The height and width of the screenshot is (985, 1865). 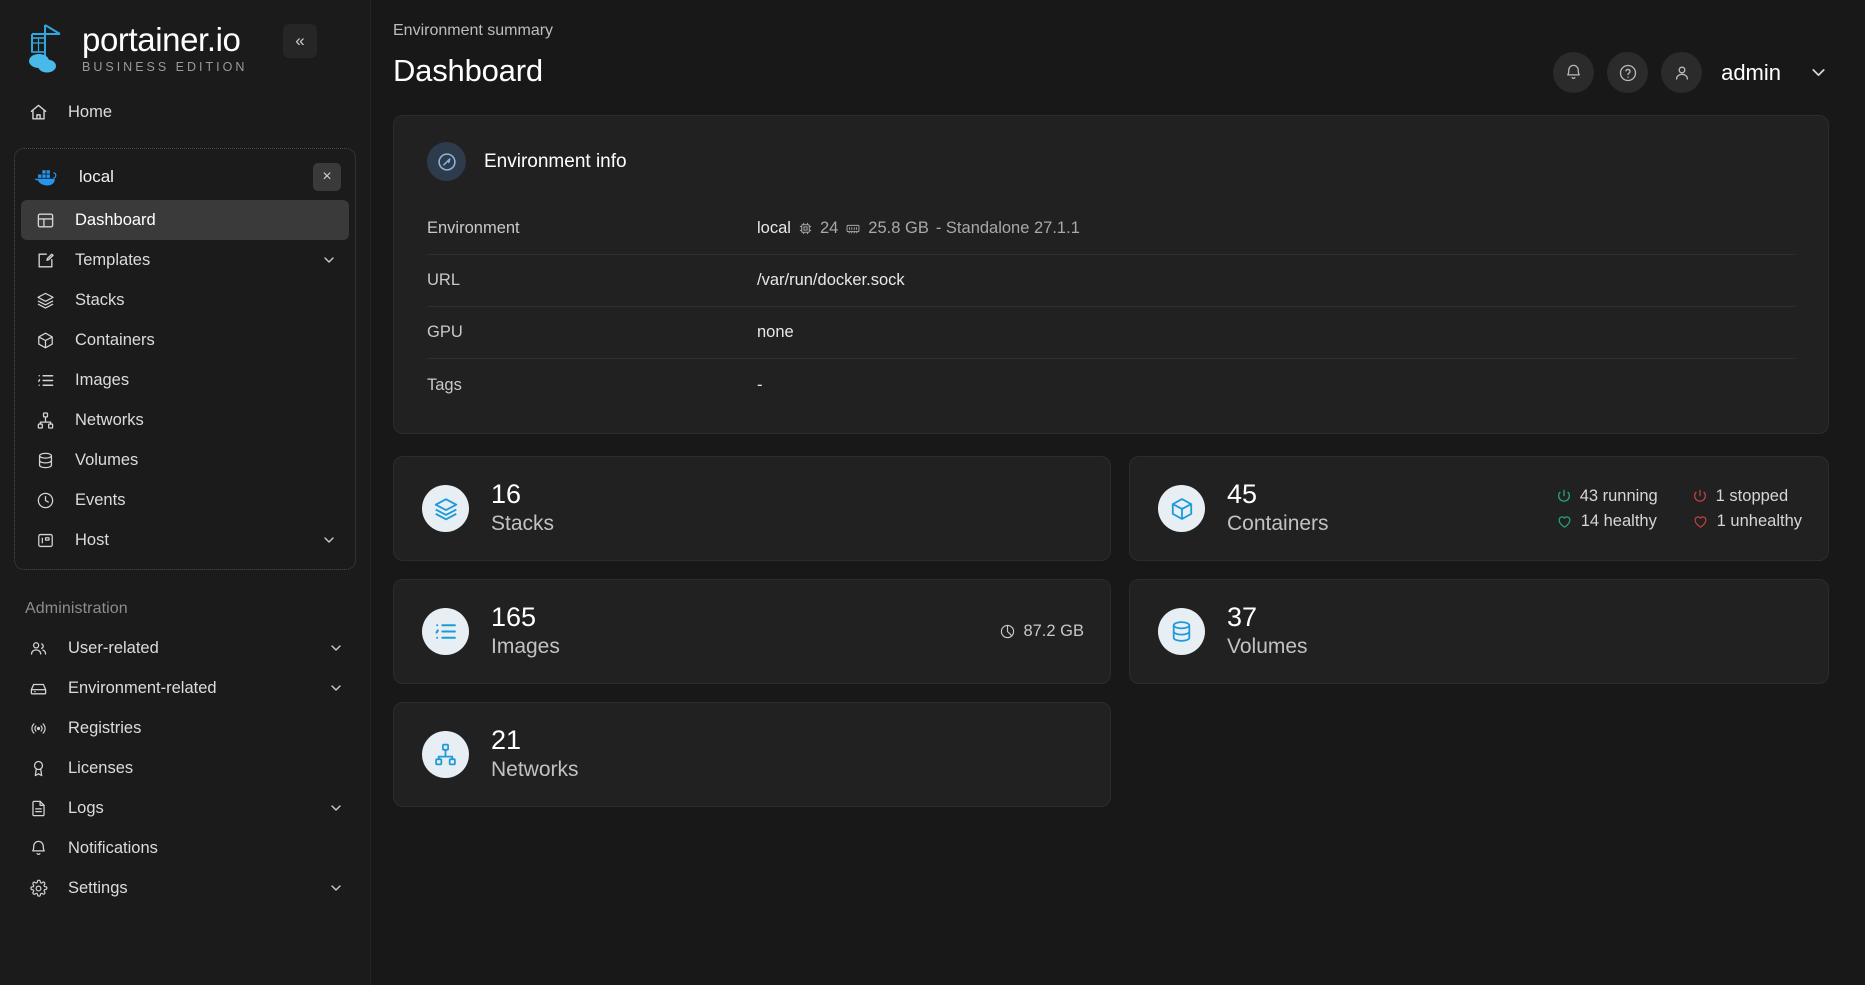 What do you see at coordinates (105, 727) in the screenshot?
I see `sidebar-item-label: Registries` at bounding box center [105, 727].